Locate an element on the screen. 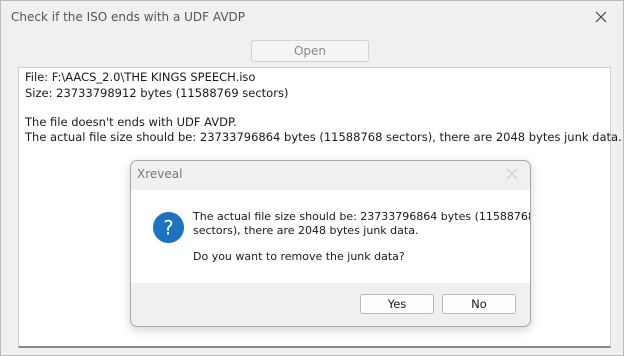  dialog-question: Do you want to remove the junk data? is located at coordinates (299, 256).